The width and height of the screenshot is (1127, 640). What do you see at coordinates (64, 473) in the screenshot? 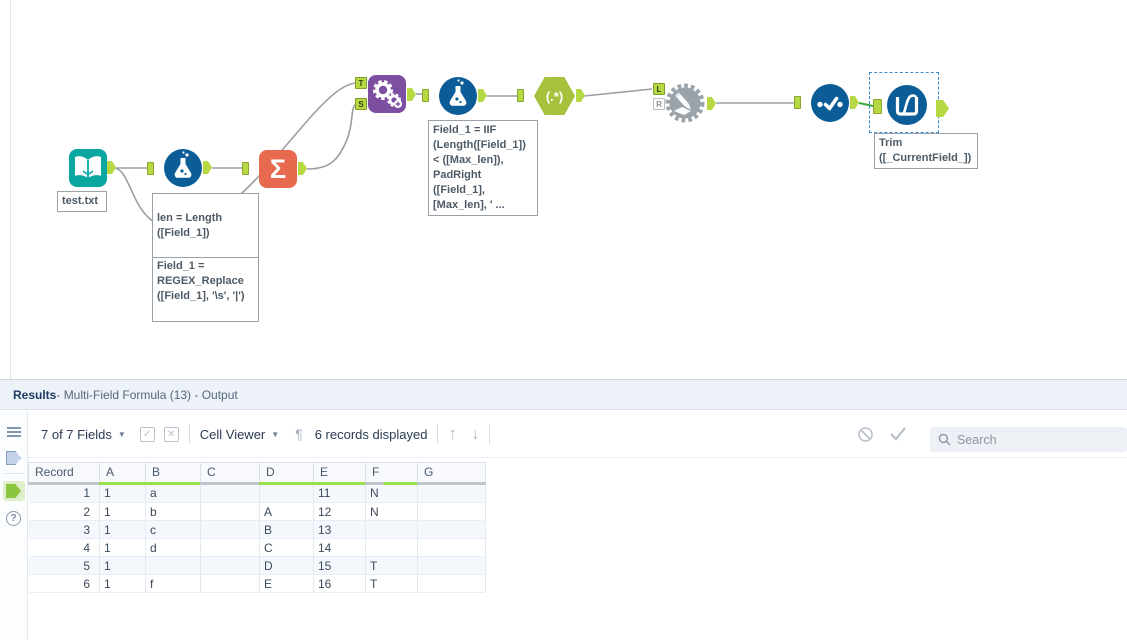
I see `column-header-record: Record` at bounding box center [64, 473].